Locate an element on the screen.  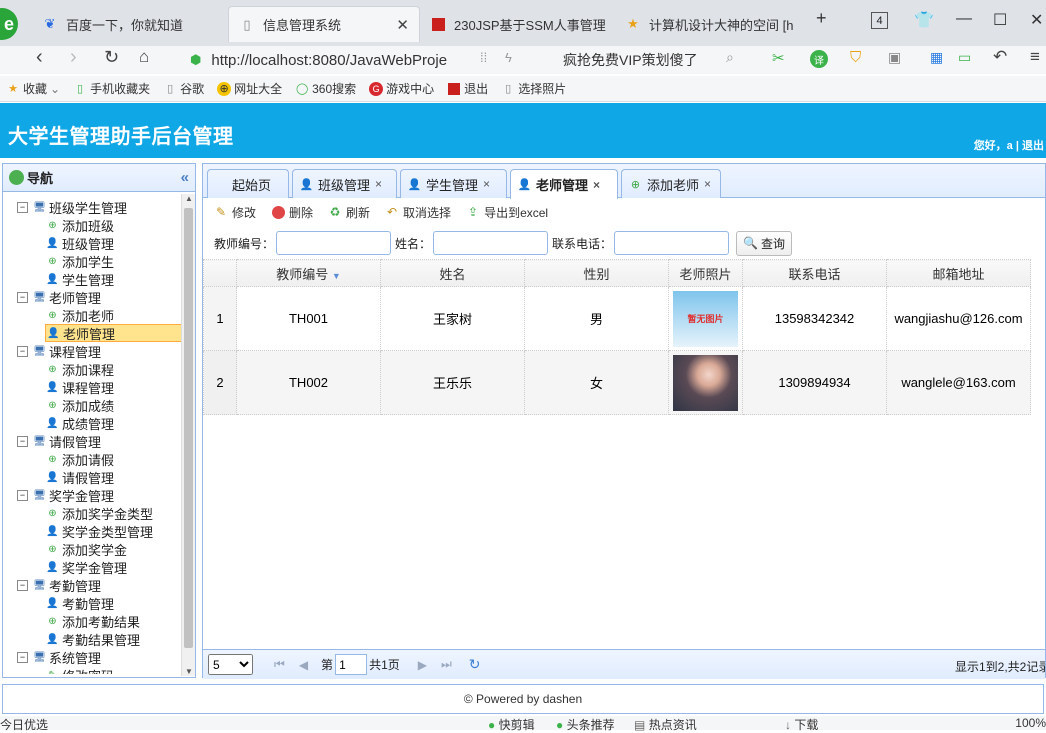
close-window-icon: ✕ is located at coordinates (1036, 20).